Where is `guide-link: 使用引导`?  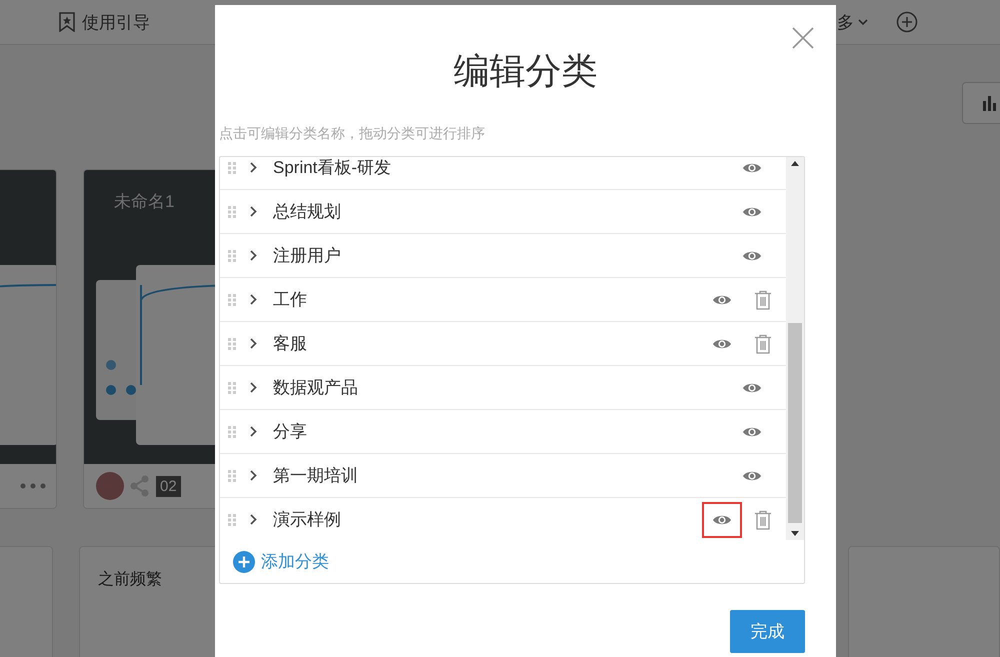 guide-link: 使用引导 is located at coordinates (104, 22).